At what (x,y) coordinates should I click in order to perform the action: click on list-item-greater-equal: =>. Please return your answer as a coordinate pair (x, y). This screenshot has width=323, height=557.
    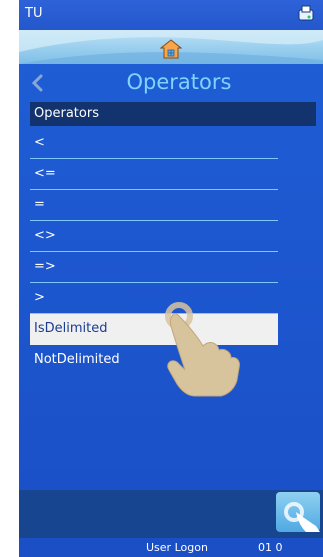
    Looking at the image, I should click on (154, 267).